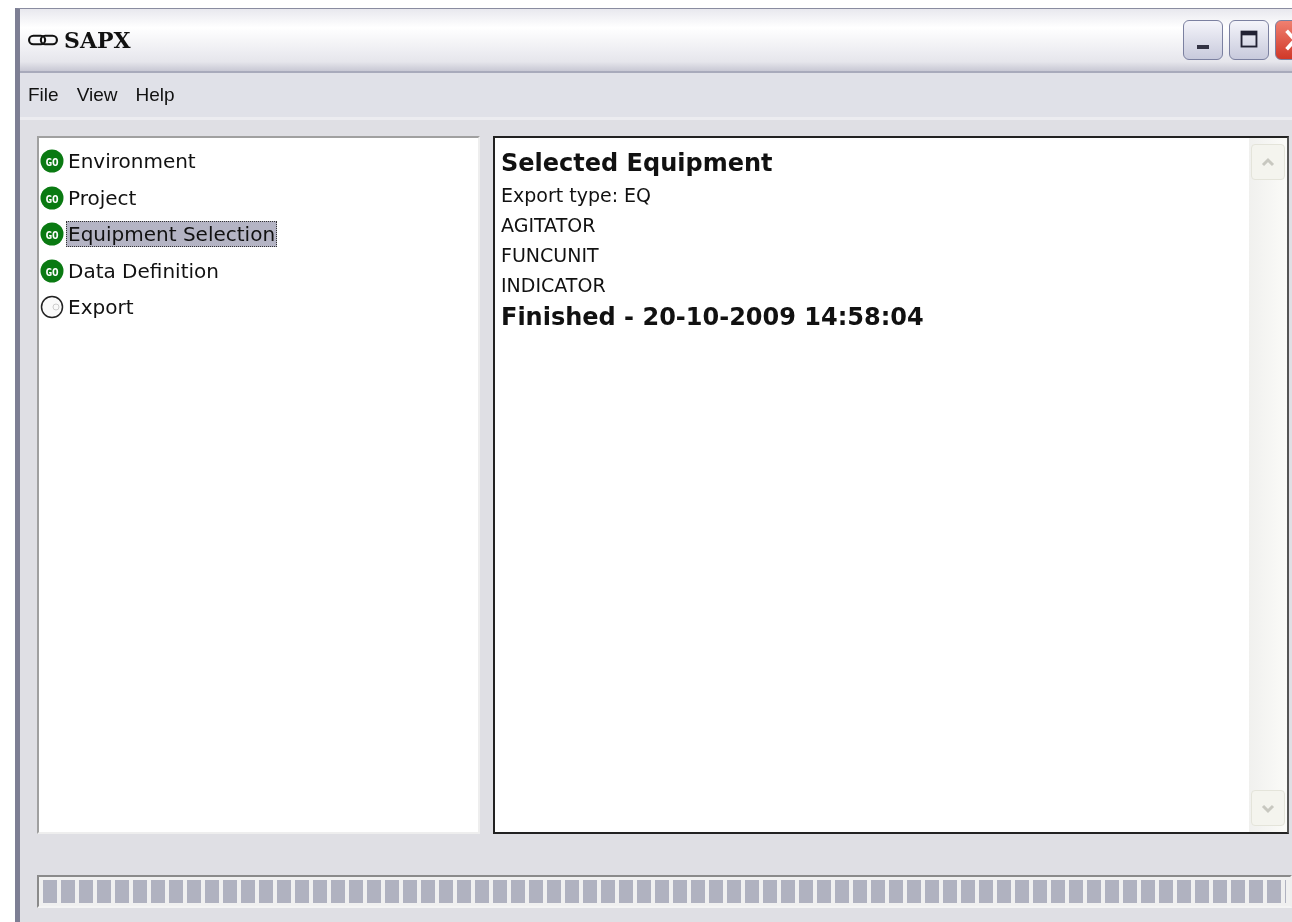 The image size is (1292, 922). What do you see at coordinates (102, 197) in the screenshot?
I see `tree-item: Project` at bounding box center [102, 197].